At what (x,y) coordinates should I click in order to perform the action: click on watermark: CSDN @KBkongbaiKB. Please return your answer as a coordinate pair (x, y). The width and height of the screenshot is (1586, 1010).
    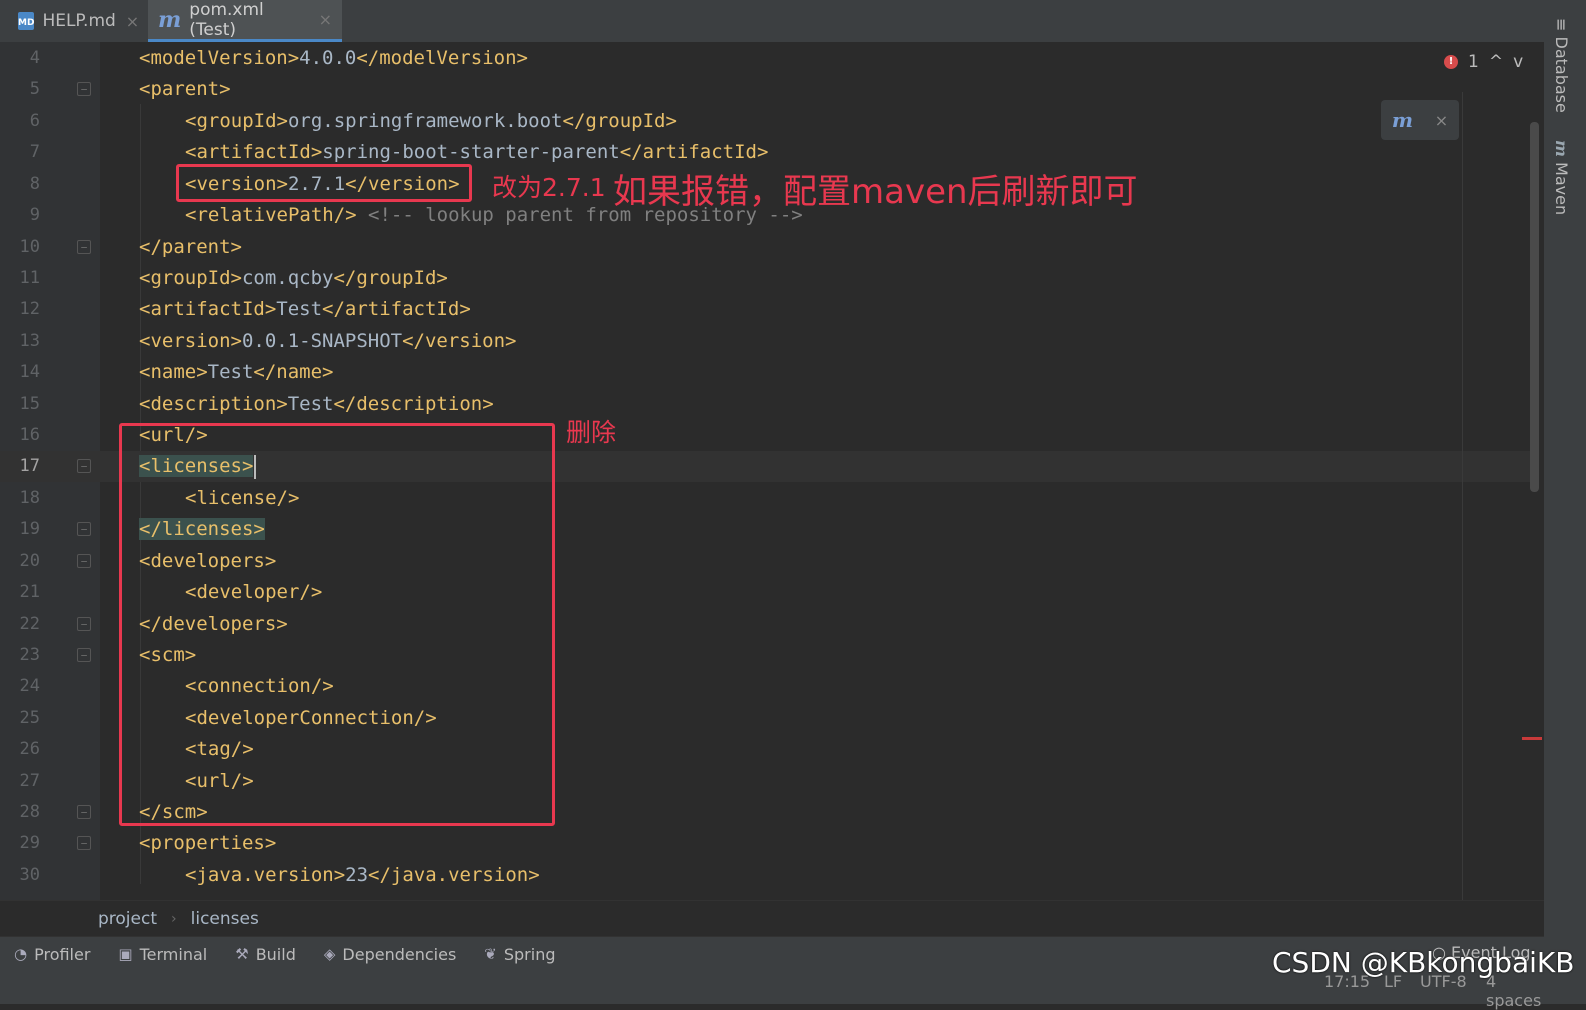
    Looking at the image, I should click on (1423, 962).